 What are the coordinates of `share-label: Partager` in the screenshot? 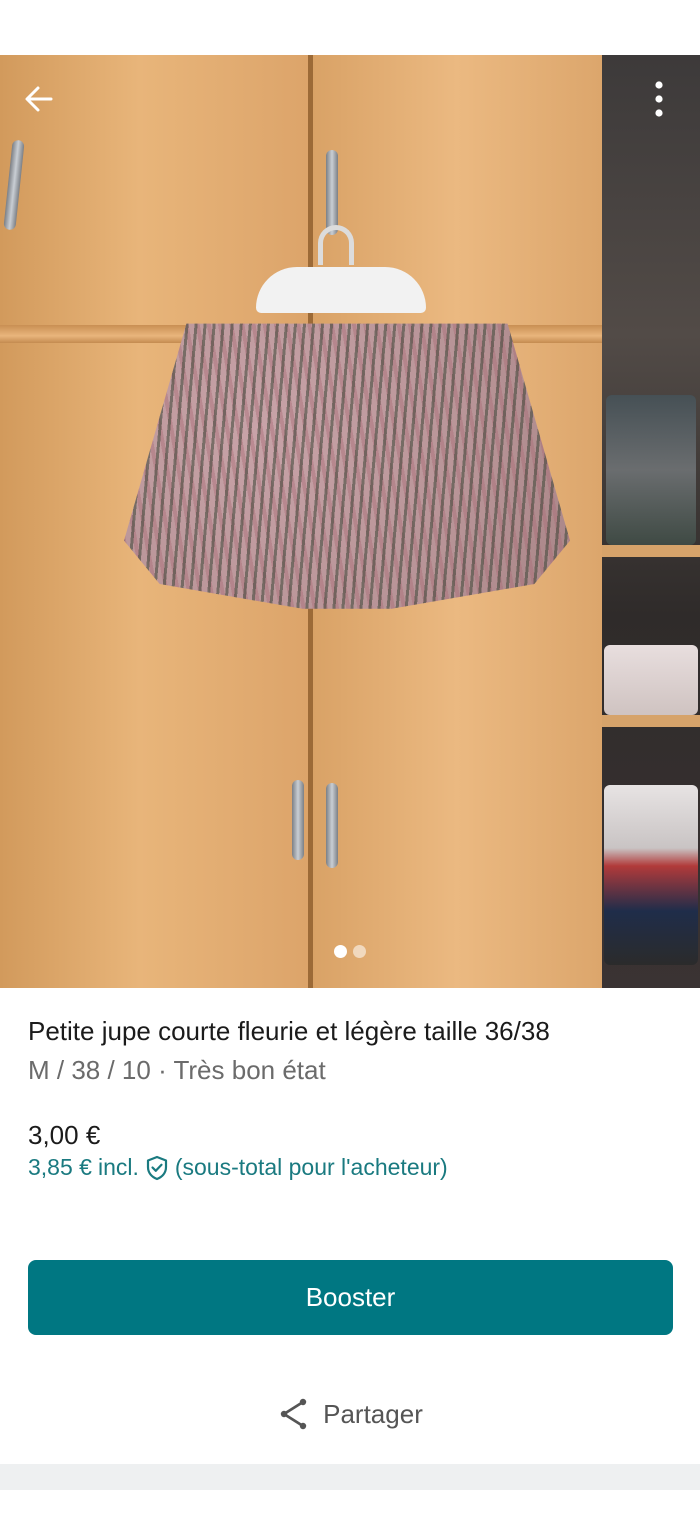 It's located at (373, 1413).